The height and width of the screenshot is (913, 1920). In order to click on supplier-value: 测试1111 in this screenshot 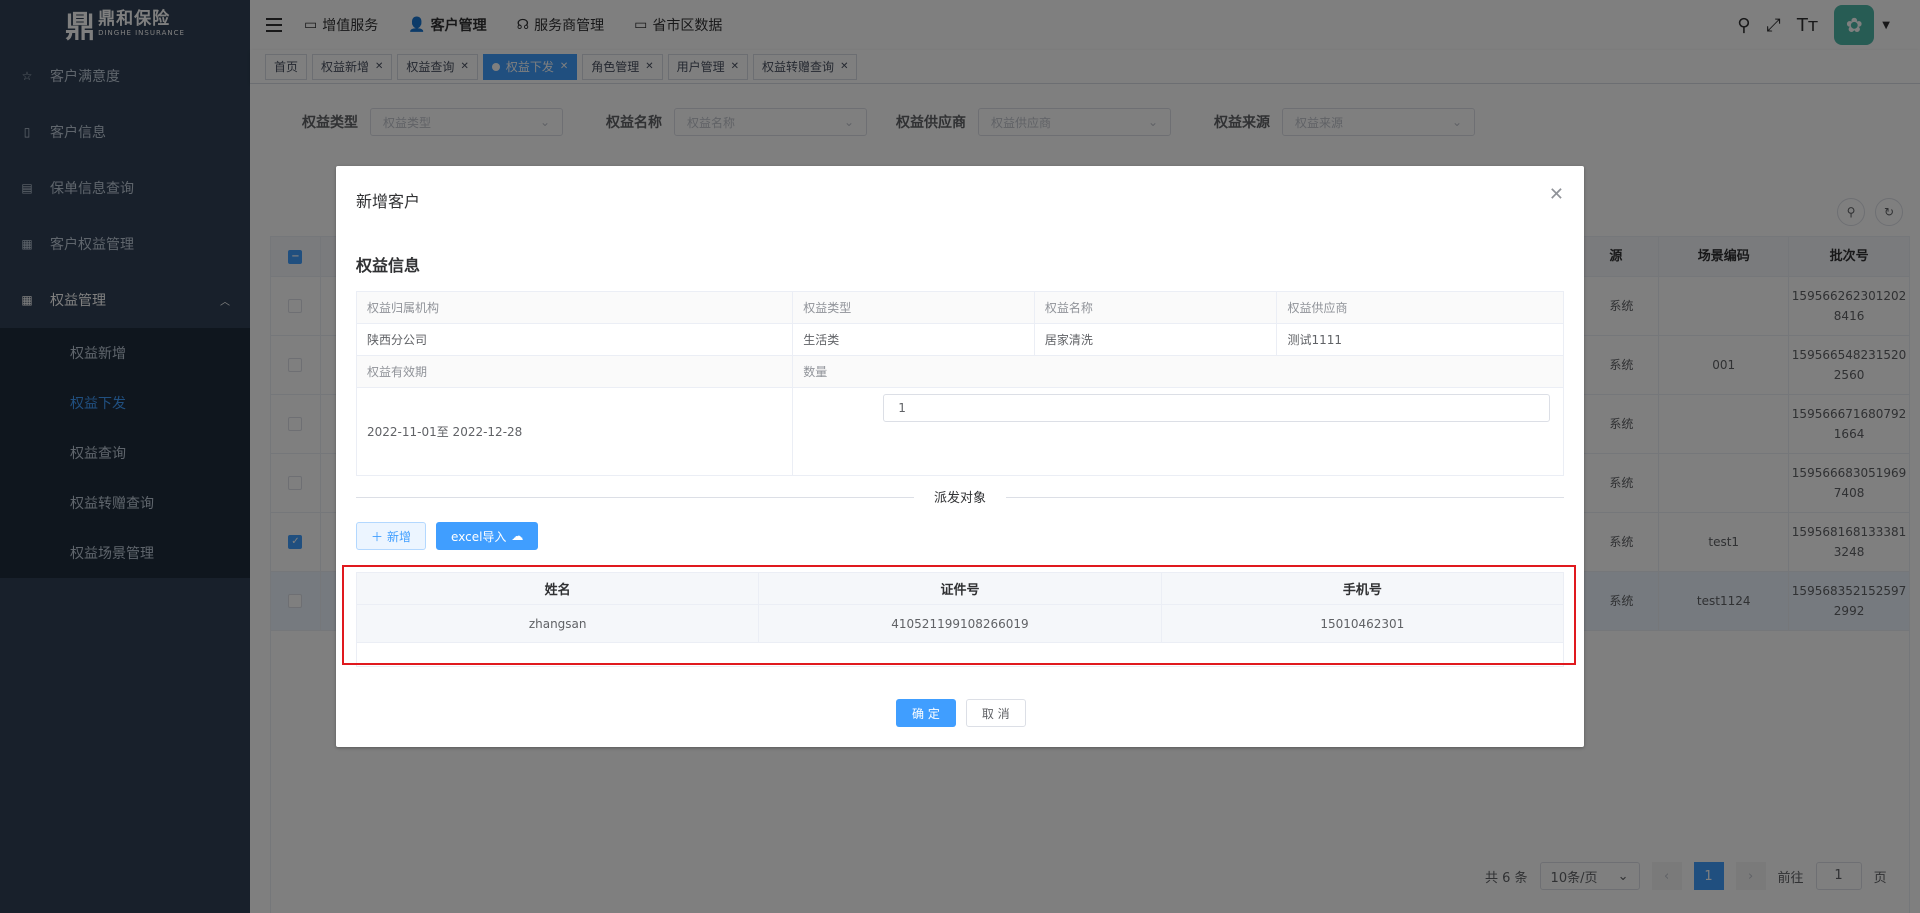, I will do `click(1315, 340)`.